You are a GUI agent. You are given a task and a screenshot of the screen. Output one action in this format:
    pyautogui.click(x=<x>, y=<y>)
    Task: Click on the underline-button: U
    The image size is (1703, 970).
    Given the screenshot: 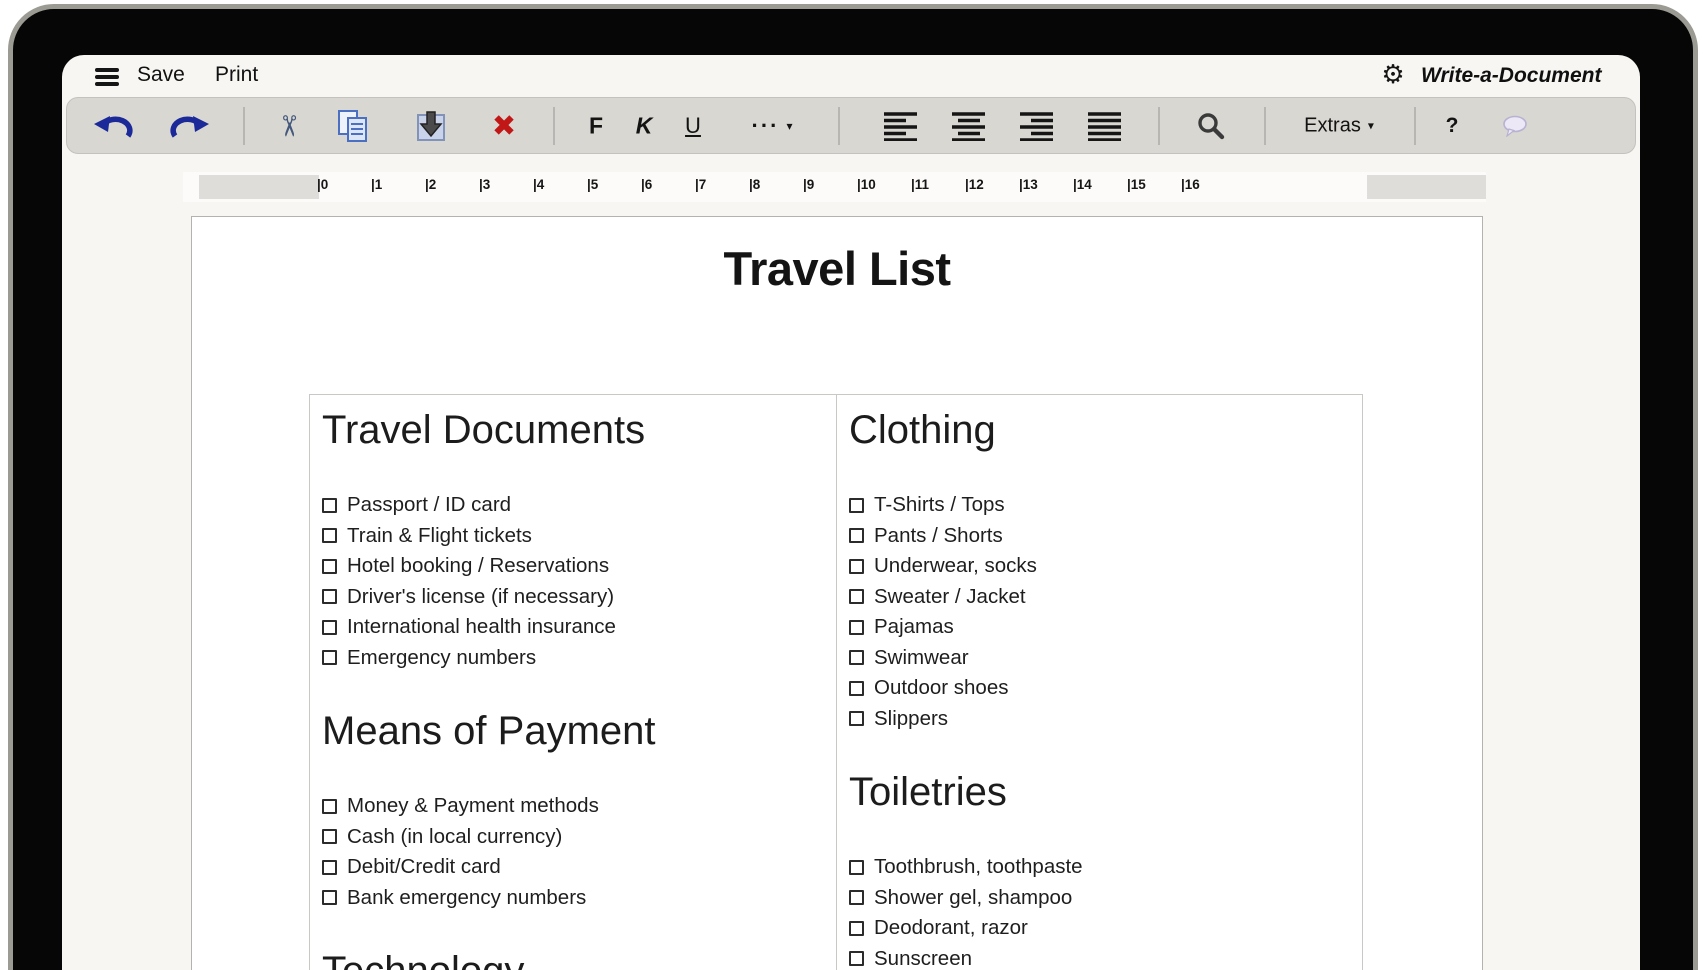 What is the action you would take?
    pyautogui.click(x=693, y=126)
    